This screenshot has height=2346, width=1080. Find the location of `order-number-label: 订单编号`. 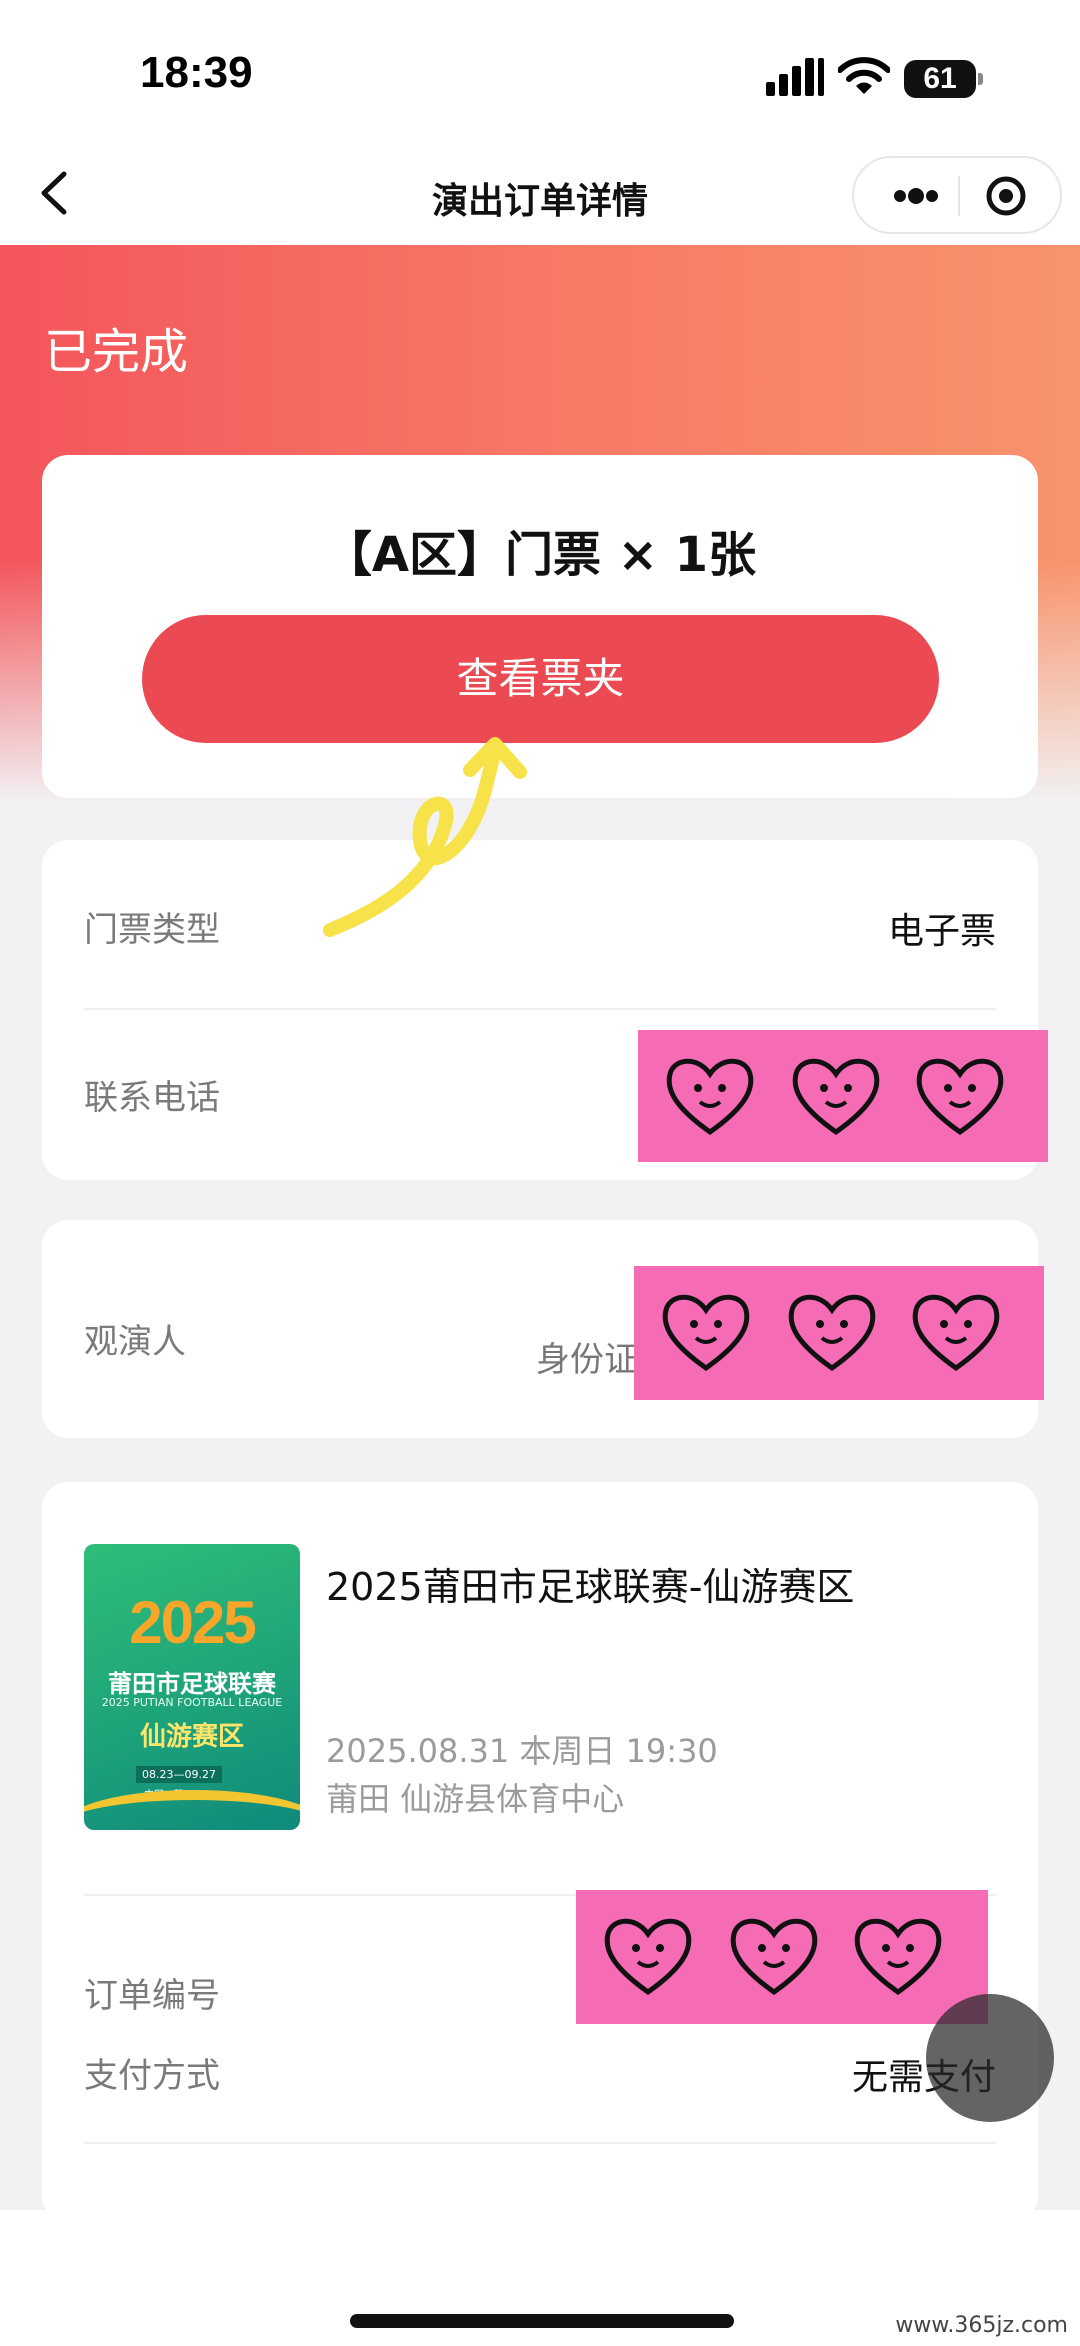

order-number-label: 订单编号 is located at coordinates (152, 1996).